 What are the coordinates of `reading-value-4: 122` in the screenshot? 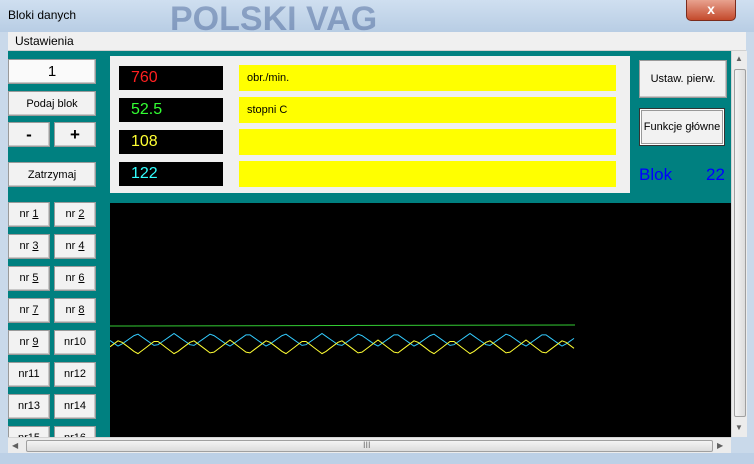 It's located at (171, 174).